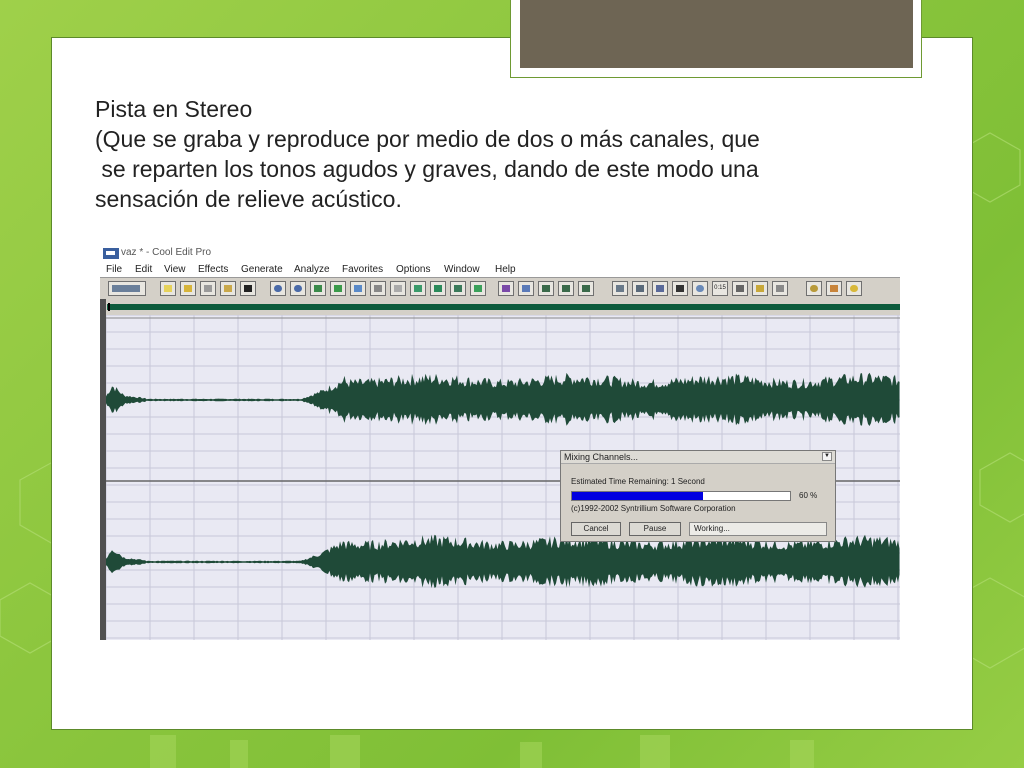  I want to click on undo-icon, so click(278, 288).